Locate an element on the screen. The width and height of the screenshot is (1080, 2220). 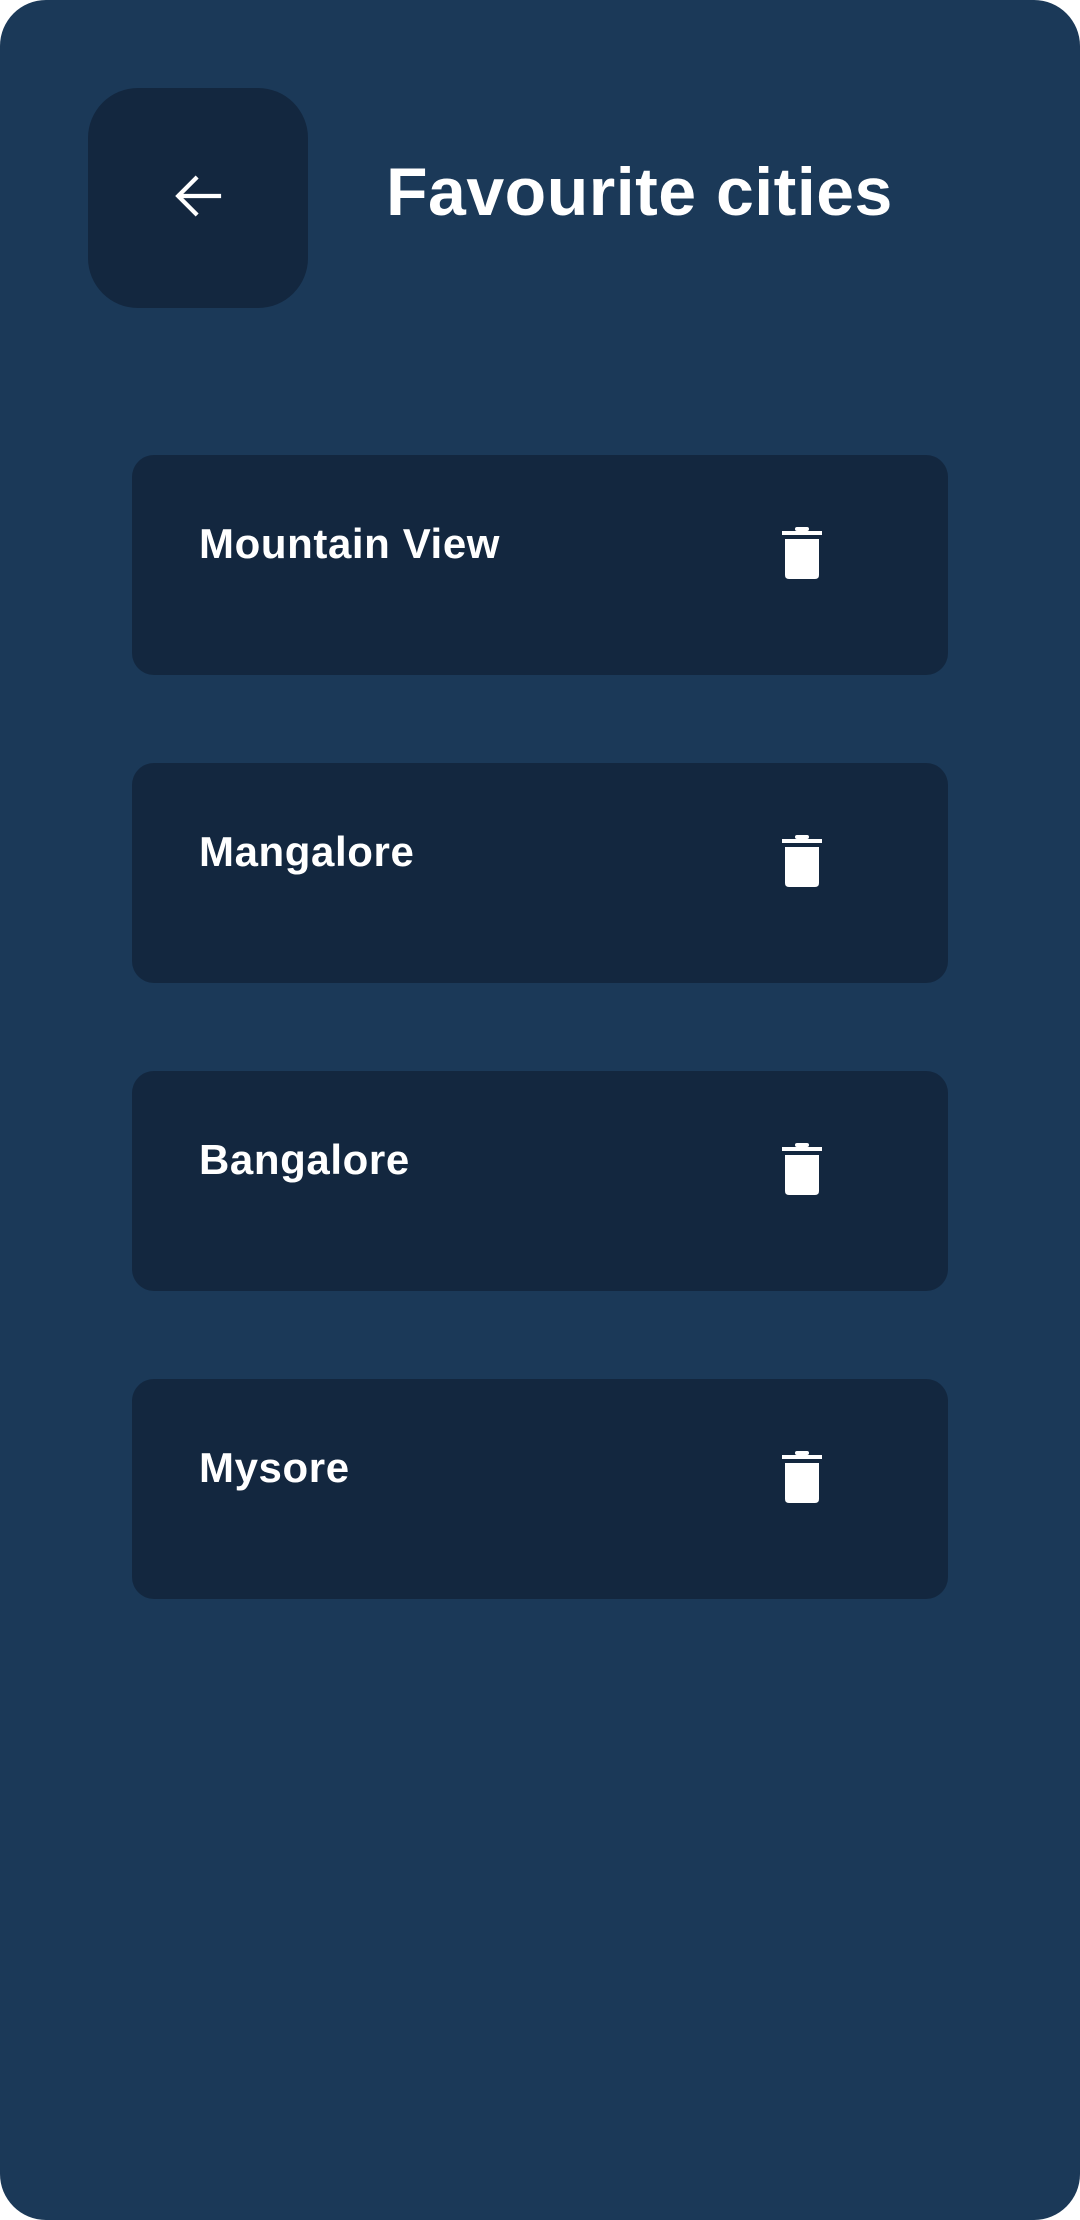
arrow-left-icon is located at coordinates (198, 198).